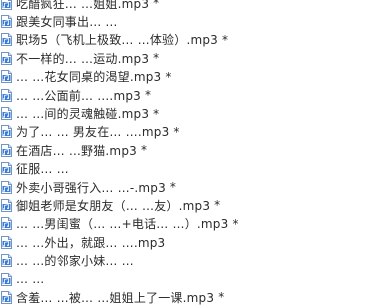  Describe the element at coordinates (91, 242) in the screenshot. I see `file-name: … …外出，就跟… ….mp3` at that location.